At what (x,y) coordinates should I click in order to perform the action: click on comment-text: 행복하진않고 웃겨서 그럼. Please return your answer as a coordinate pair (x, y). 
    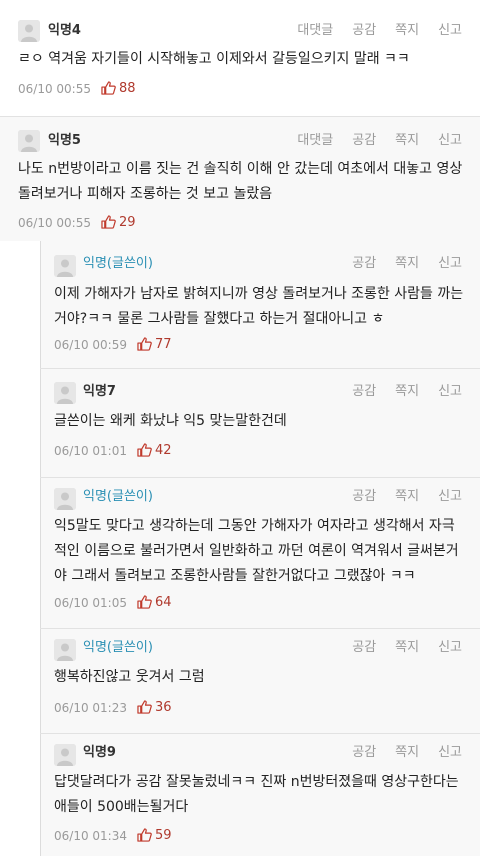
    Looking at the image, I should click on (129, 677).